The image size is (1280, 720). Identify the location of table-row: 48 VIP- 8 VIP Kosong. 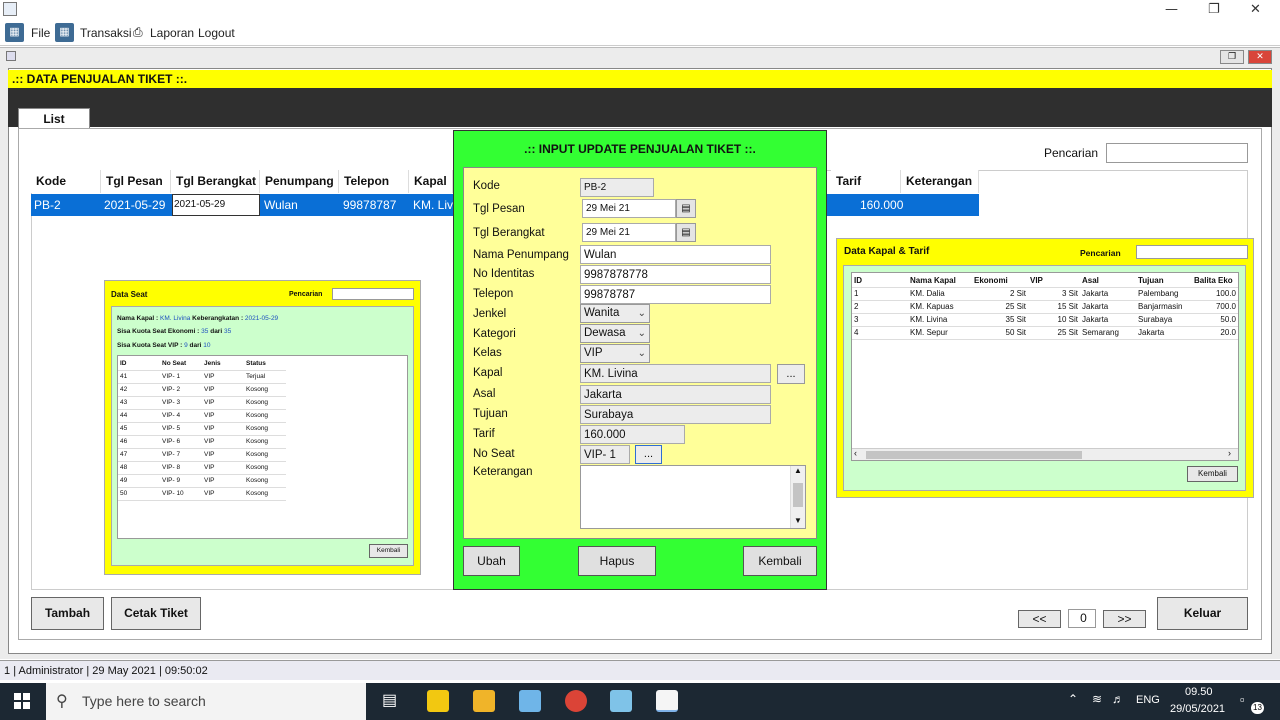
(202, 468).